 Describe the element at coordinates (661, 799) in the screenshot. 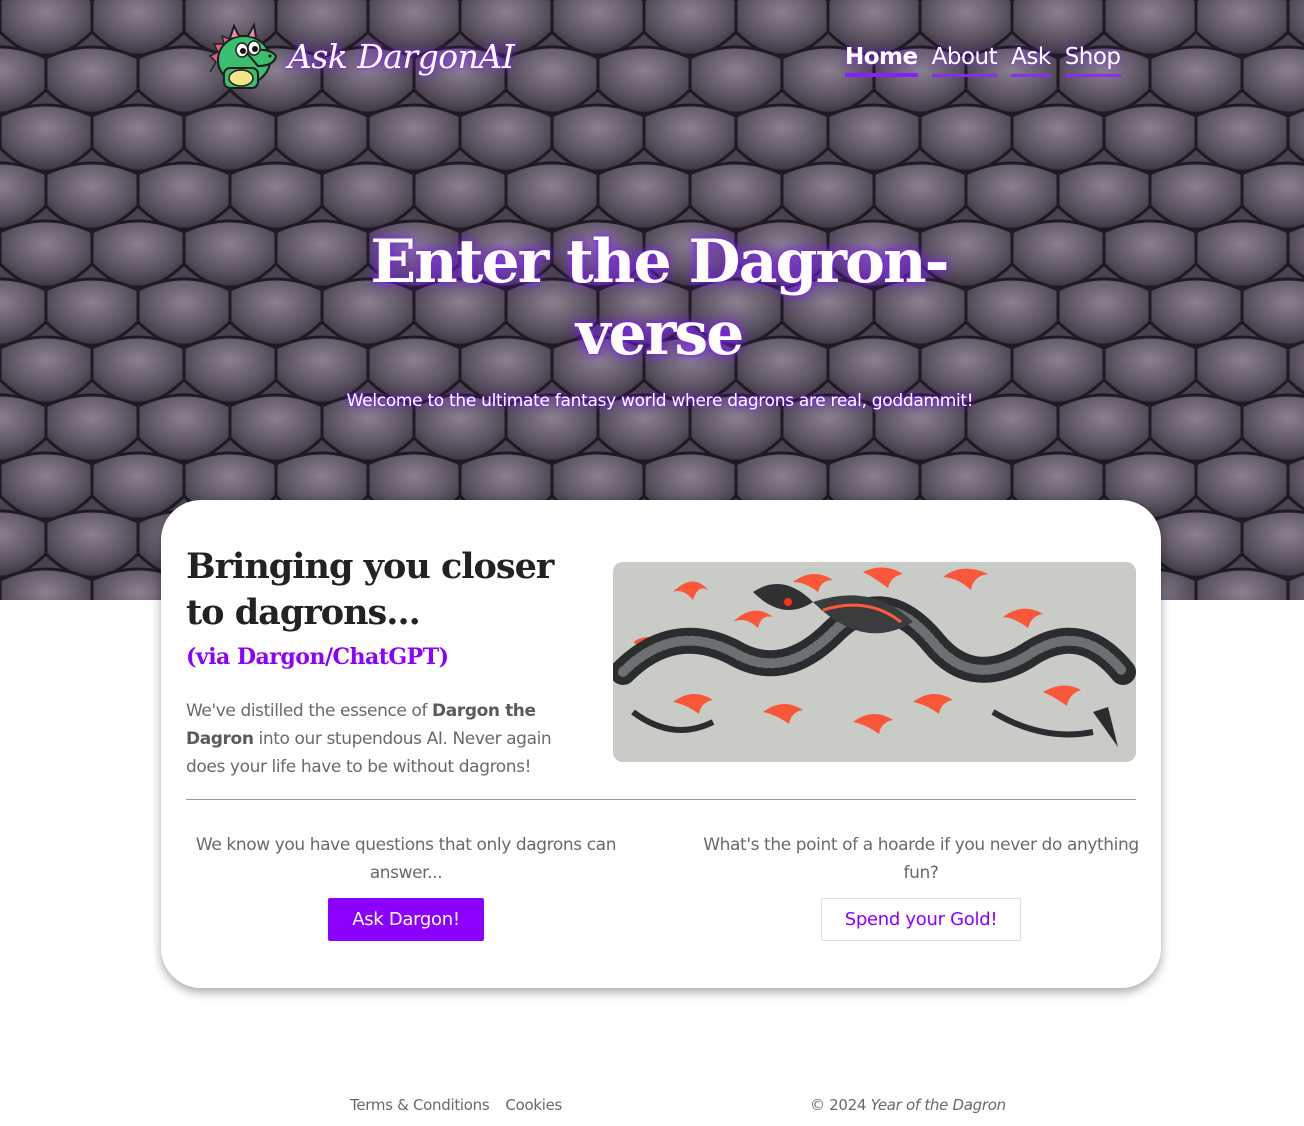

I see `section-divider` at that location.